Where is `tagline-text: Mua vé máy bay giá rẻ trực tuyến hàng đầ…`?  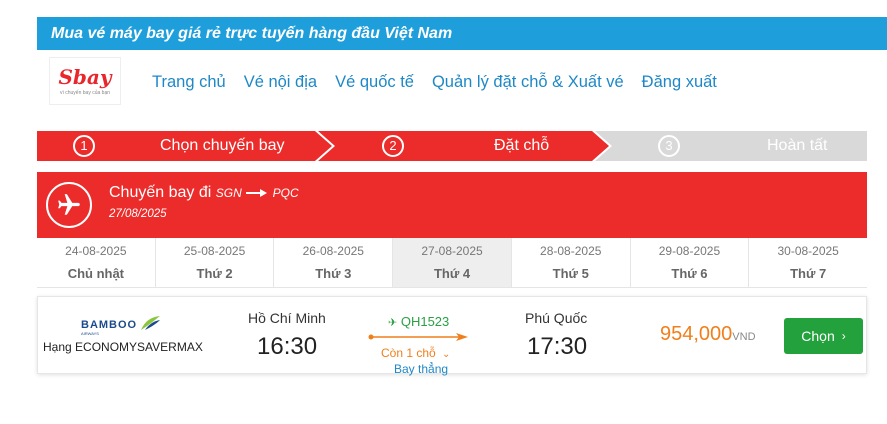 tagline-text: Mua vé máy bay giá rẻ trực tuyến hàng đầ… is located at coordinates (252, 33).